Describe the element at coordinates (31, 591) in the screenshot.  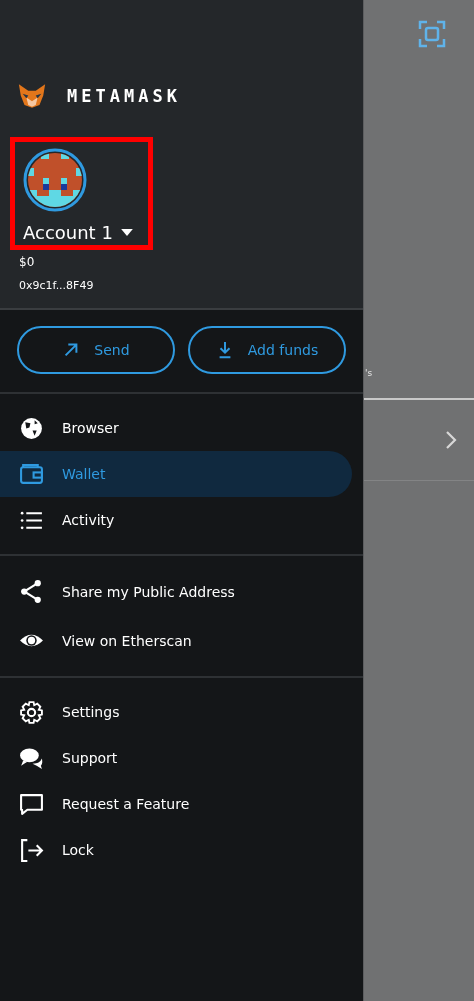
I see `share-icon` at that location.